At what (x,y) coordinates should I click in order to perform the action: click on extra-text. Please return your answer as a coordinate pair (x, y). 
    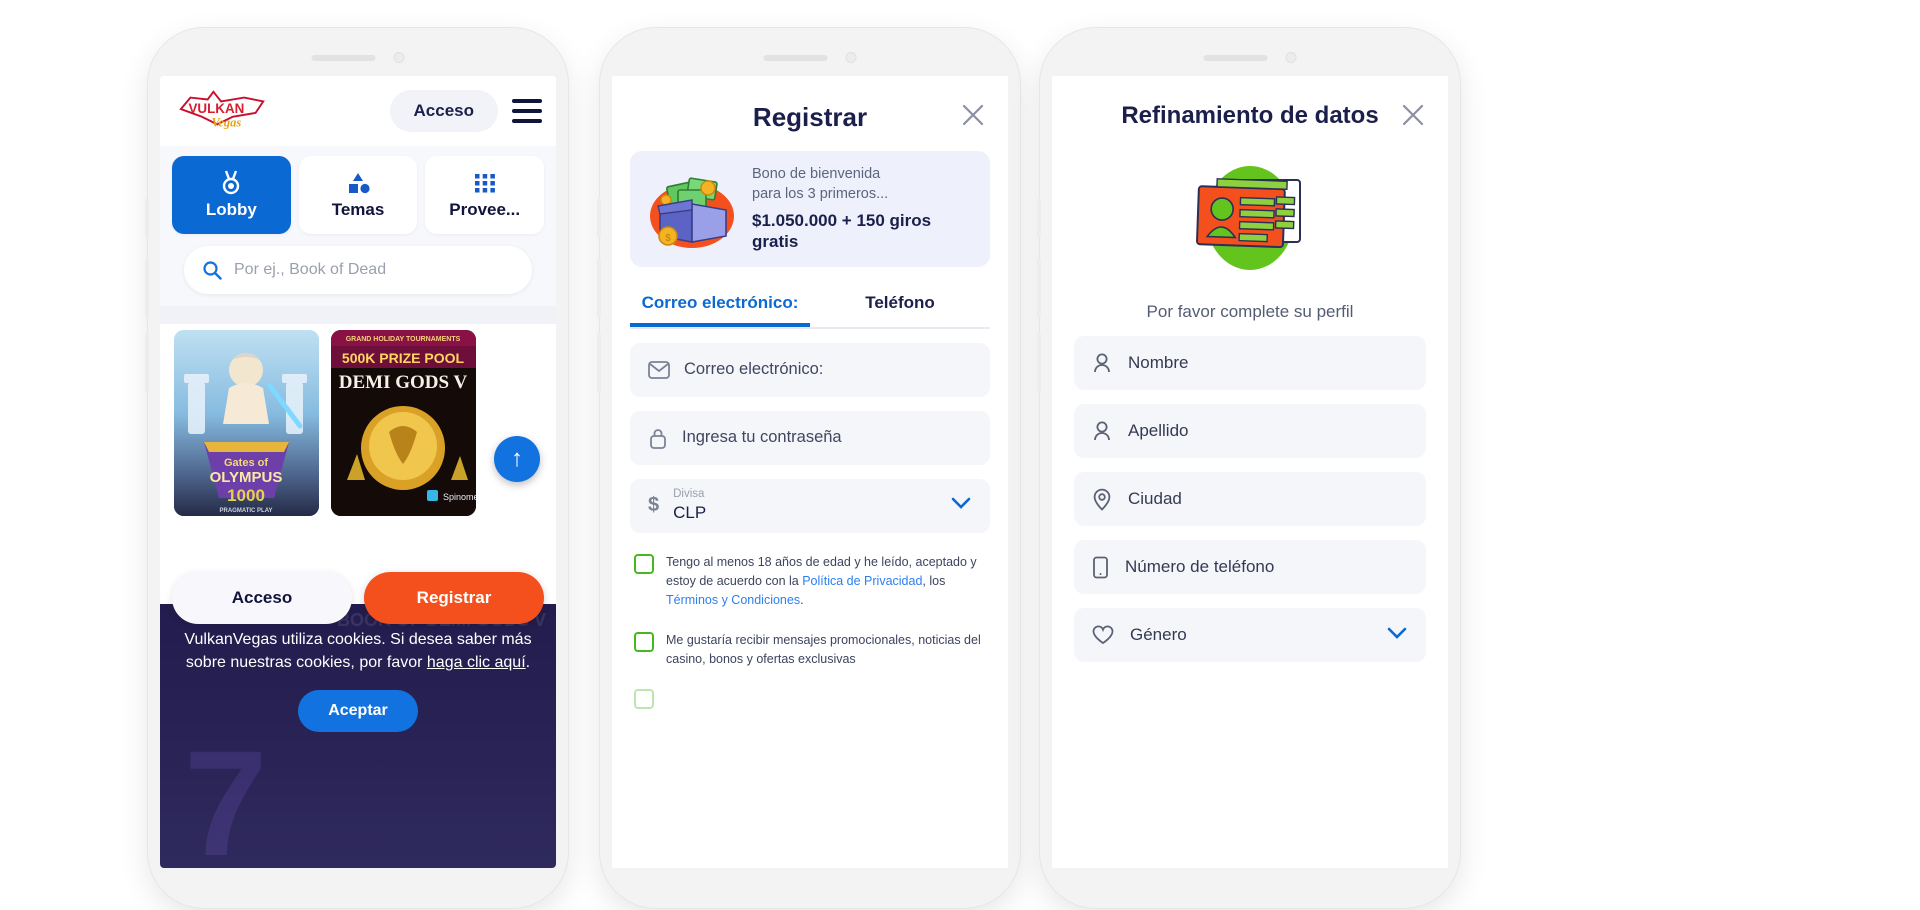
    Looking at the image, I should click on (667, 698).